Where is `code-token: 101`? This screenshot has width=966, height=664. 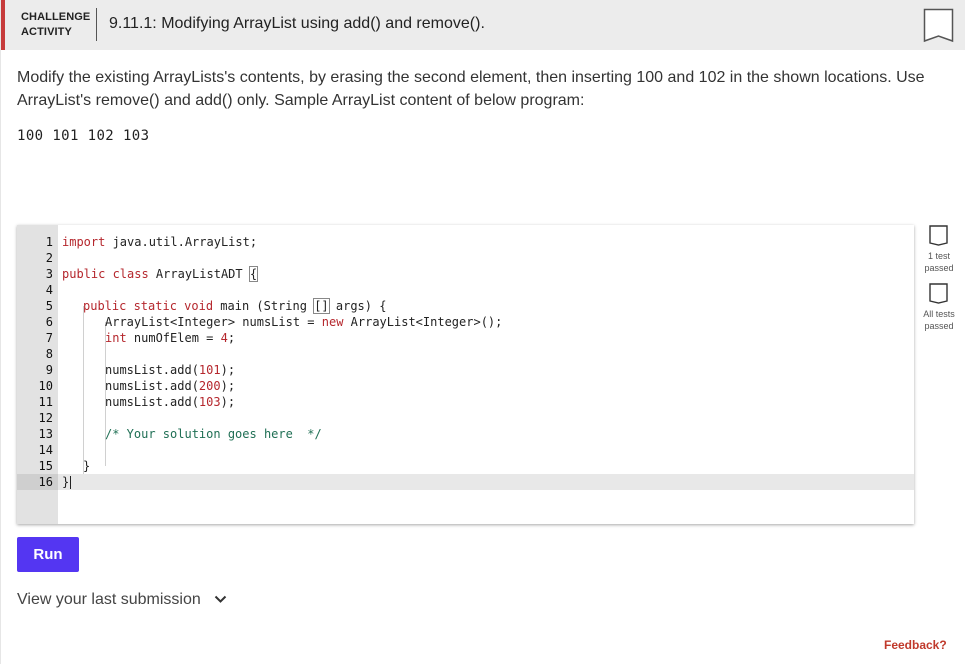
code-token: 101 is located at coordinates (209, 370).